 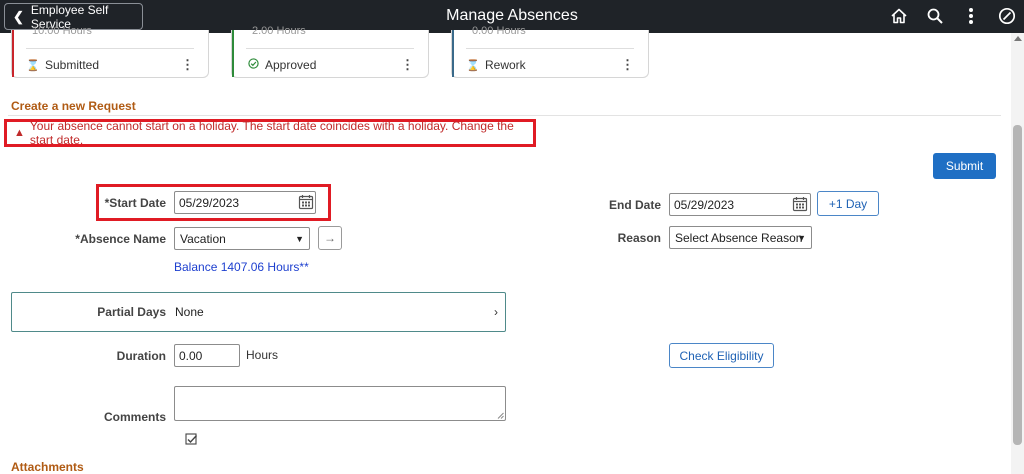 I want to click on comments-label: Comments, so click(x=134, y=417).